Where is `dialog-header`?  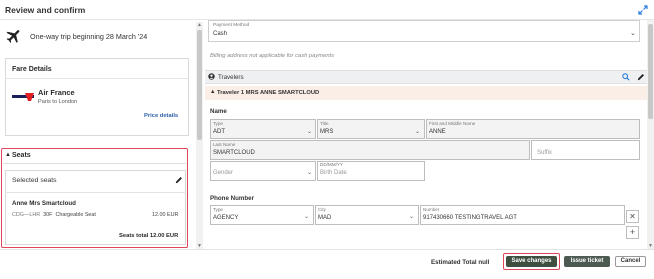 dialog-header is located at coordinates (327, 10).